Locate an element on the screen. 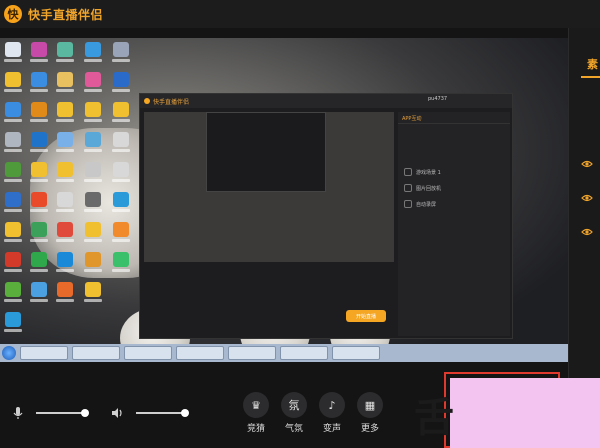  pk-button: ♛ 竞猜 is located at coordinates (256, 413).